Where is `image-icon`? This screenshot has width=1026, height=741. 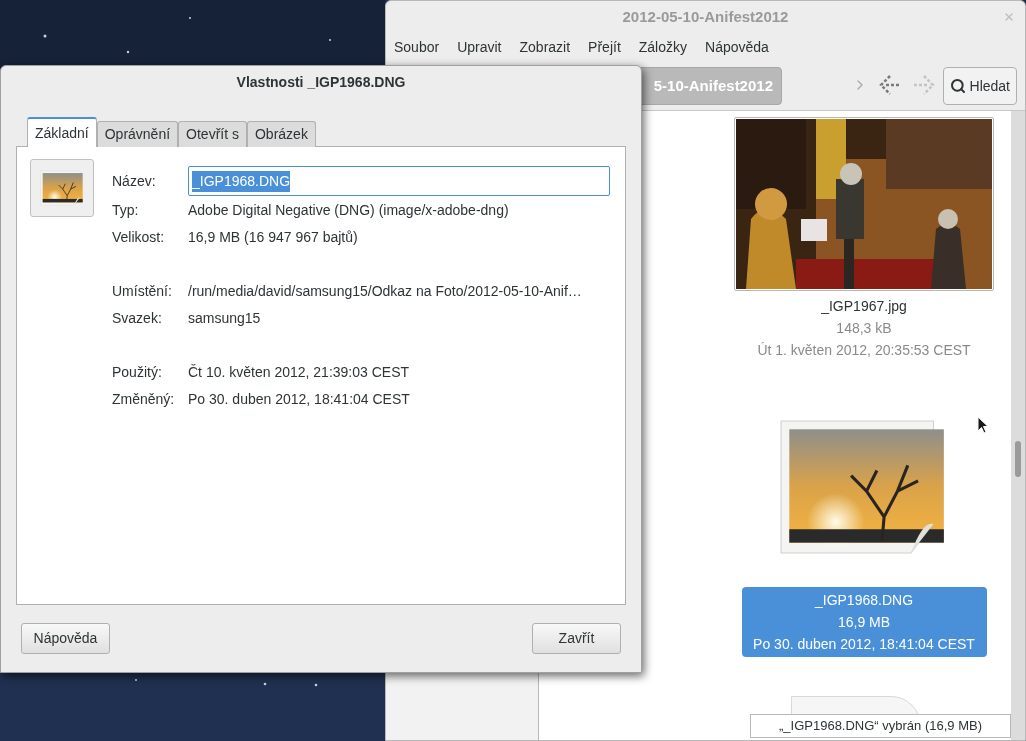
image-icon is located at coordinates (62, 188).